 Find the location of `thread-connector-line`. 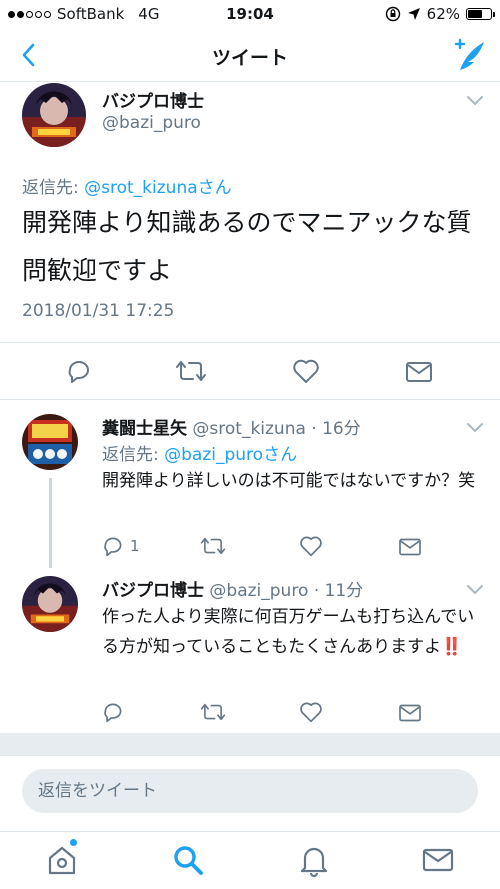

thread-connector-line is located at coordinates (50, 523).